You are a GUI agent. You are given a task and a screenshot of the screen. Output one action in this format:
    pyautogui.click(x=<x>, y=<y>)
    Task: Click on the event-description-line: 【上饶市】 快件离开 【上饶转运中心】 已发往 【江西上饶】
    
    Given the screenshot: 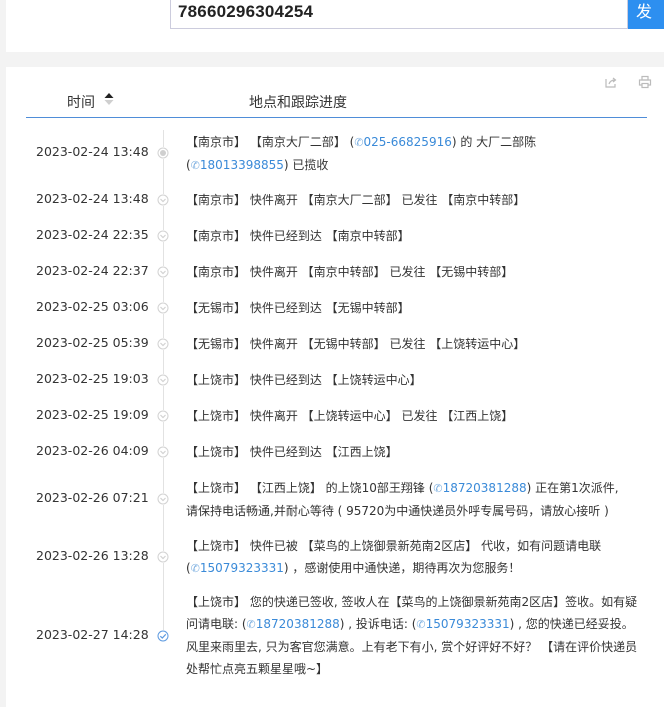 What is the action you would take?
    pyautogui.click(x=415, y=416)
    